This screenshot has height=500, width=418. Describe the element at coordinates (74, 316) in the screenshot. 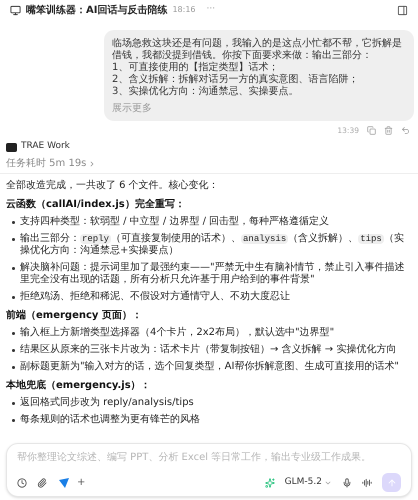

I see `section-heading: 前端（emergency 页面）：` at that location.